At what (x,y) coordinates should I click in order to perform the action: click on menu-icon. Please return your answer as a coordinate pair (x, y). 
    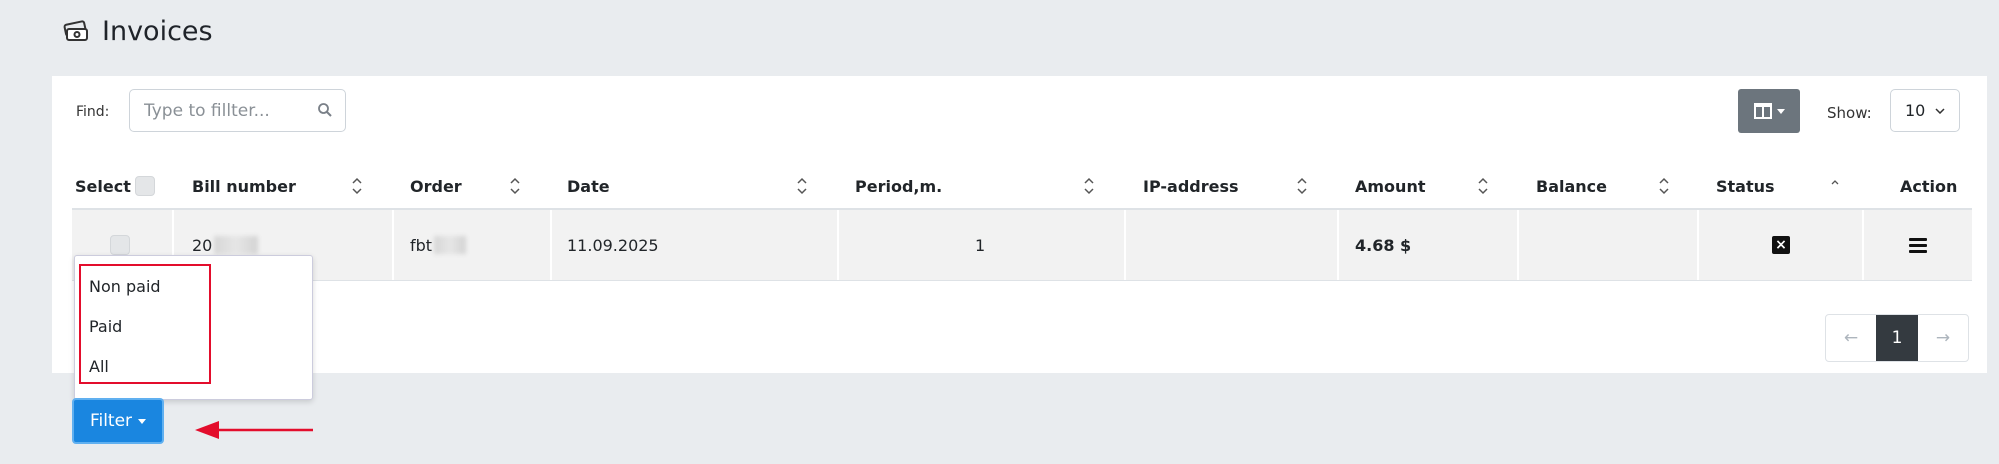
    Looking at the image, I should click on (1918, 245).